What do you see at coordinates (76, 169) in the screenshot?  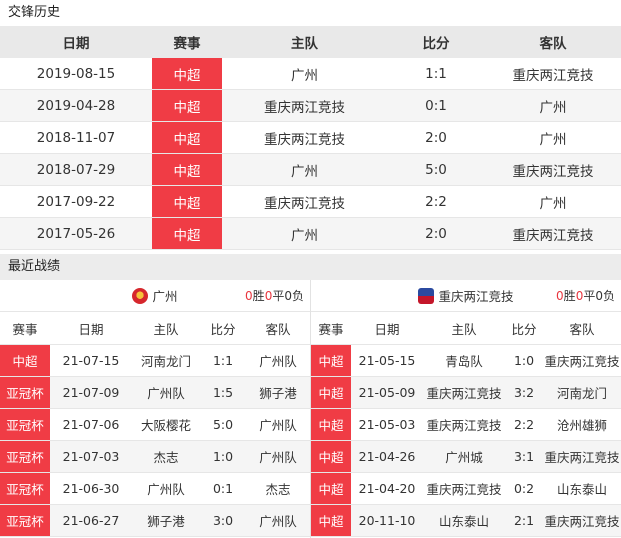 I see `match-date: 2018-07-29` at bounding box center [76, 169].